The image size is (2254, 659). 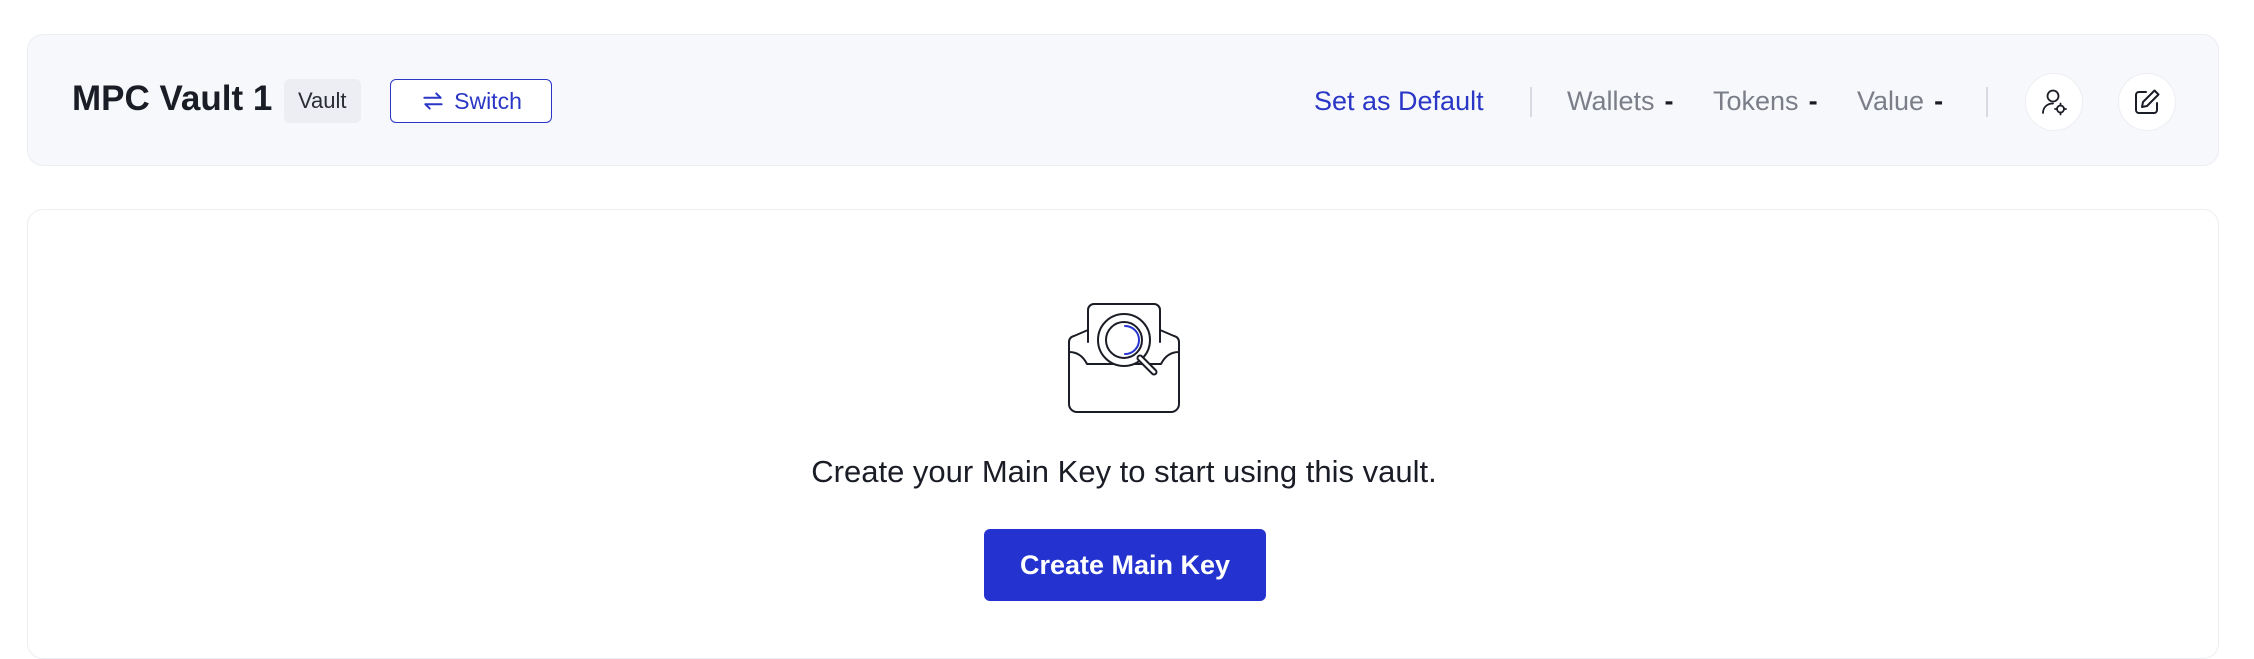 I want to click on wallets-value: -, so click(x=1669, y=101).